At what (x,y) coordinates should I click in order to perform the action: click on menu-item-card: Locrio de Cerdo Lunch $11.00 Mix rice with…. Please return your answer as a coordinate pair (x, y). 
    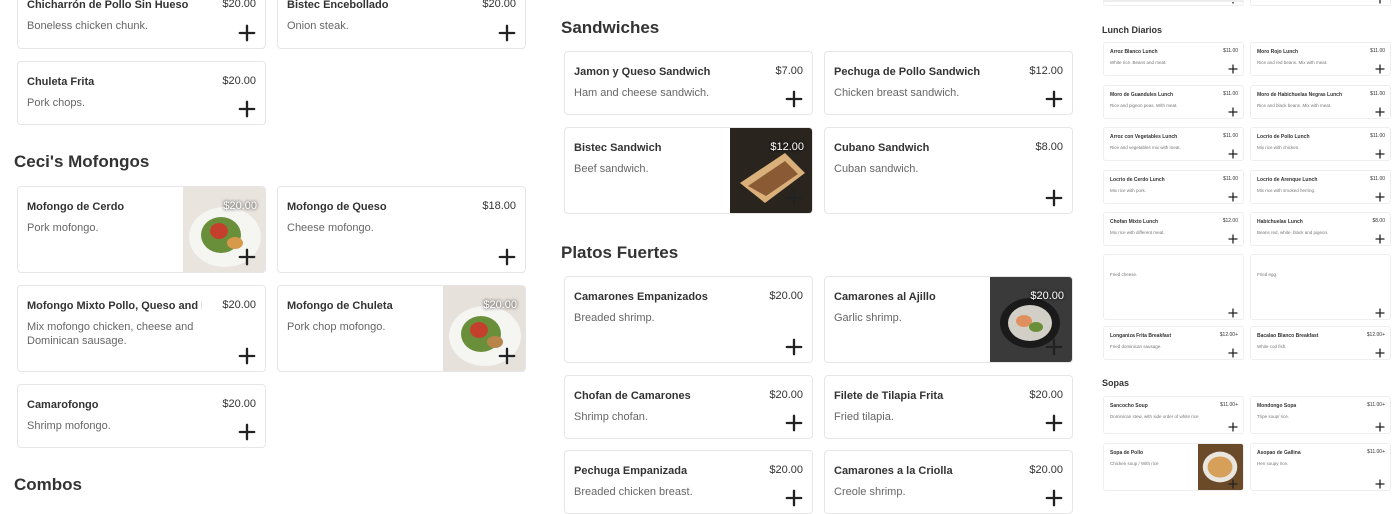
    Looking at the image, I should click on (1173, 187).